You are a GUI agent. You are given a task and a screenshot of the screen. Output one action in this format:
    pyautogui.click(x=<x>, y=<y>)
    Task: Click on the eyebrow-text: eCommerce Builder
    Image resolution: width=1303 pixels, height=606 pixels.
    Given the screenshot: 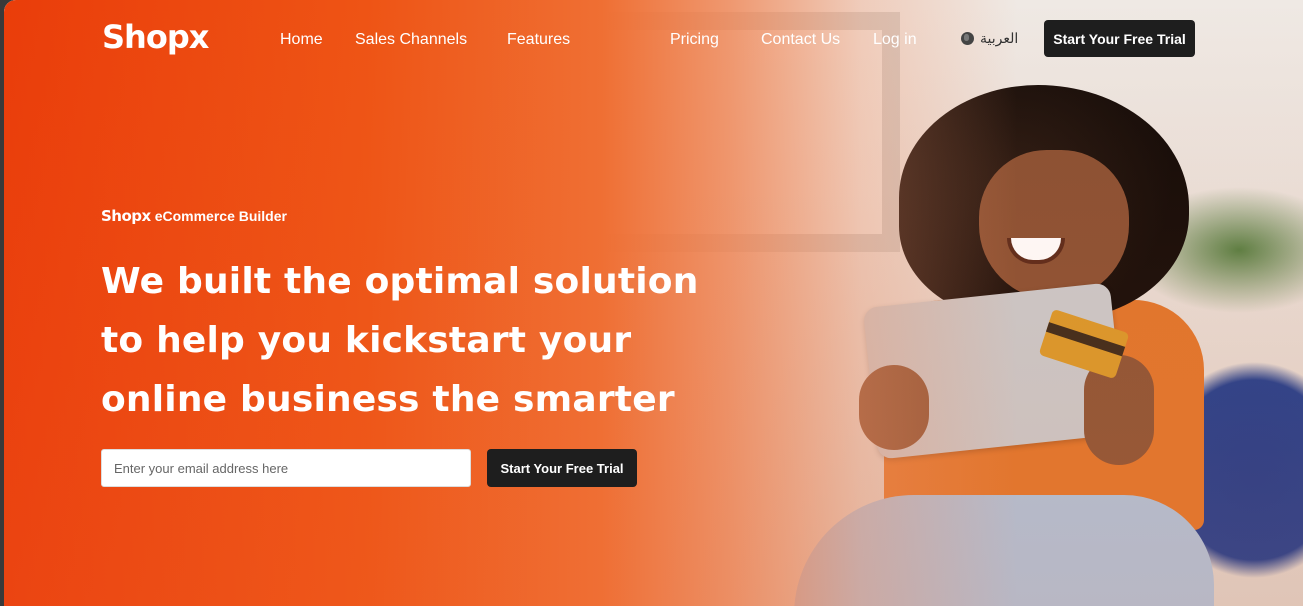 What is the action you would take?
    pyautogui.click(x=220, y=216)
    